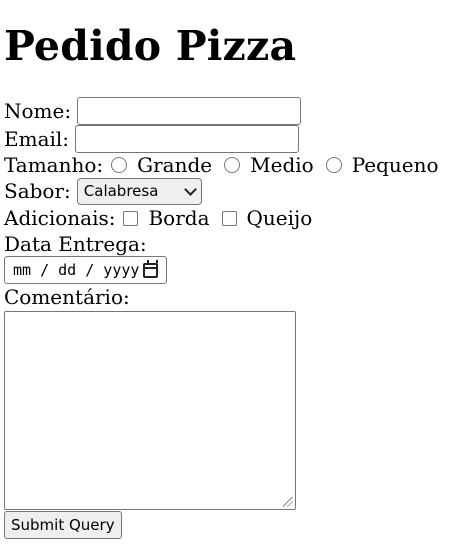  I want to click on size-option-pequeno: Pequeno, so click(395, 165).